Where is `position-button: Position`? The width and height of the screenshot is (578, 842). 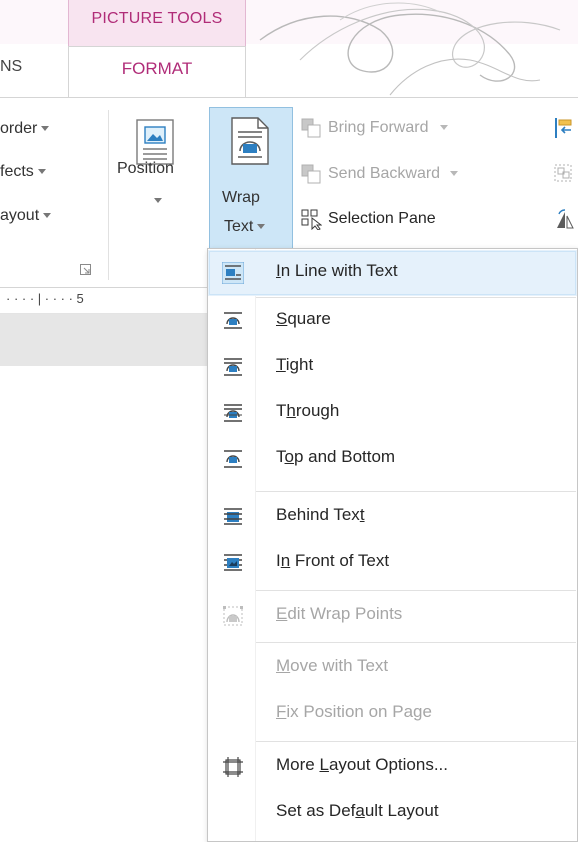
position-button: Position is located at coordinates (145, 169).